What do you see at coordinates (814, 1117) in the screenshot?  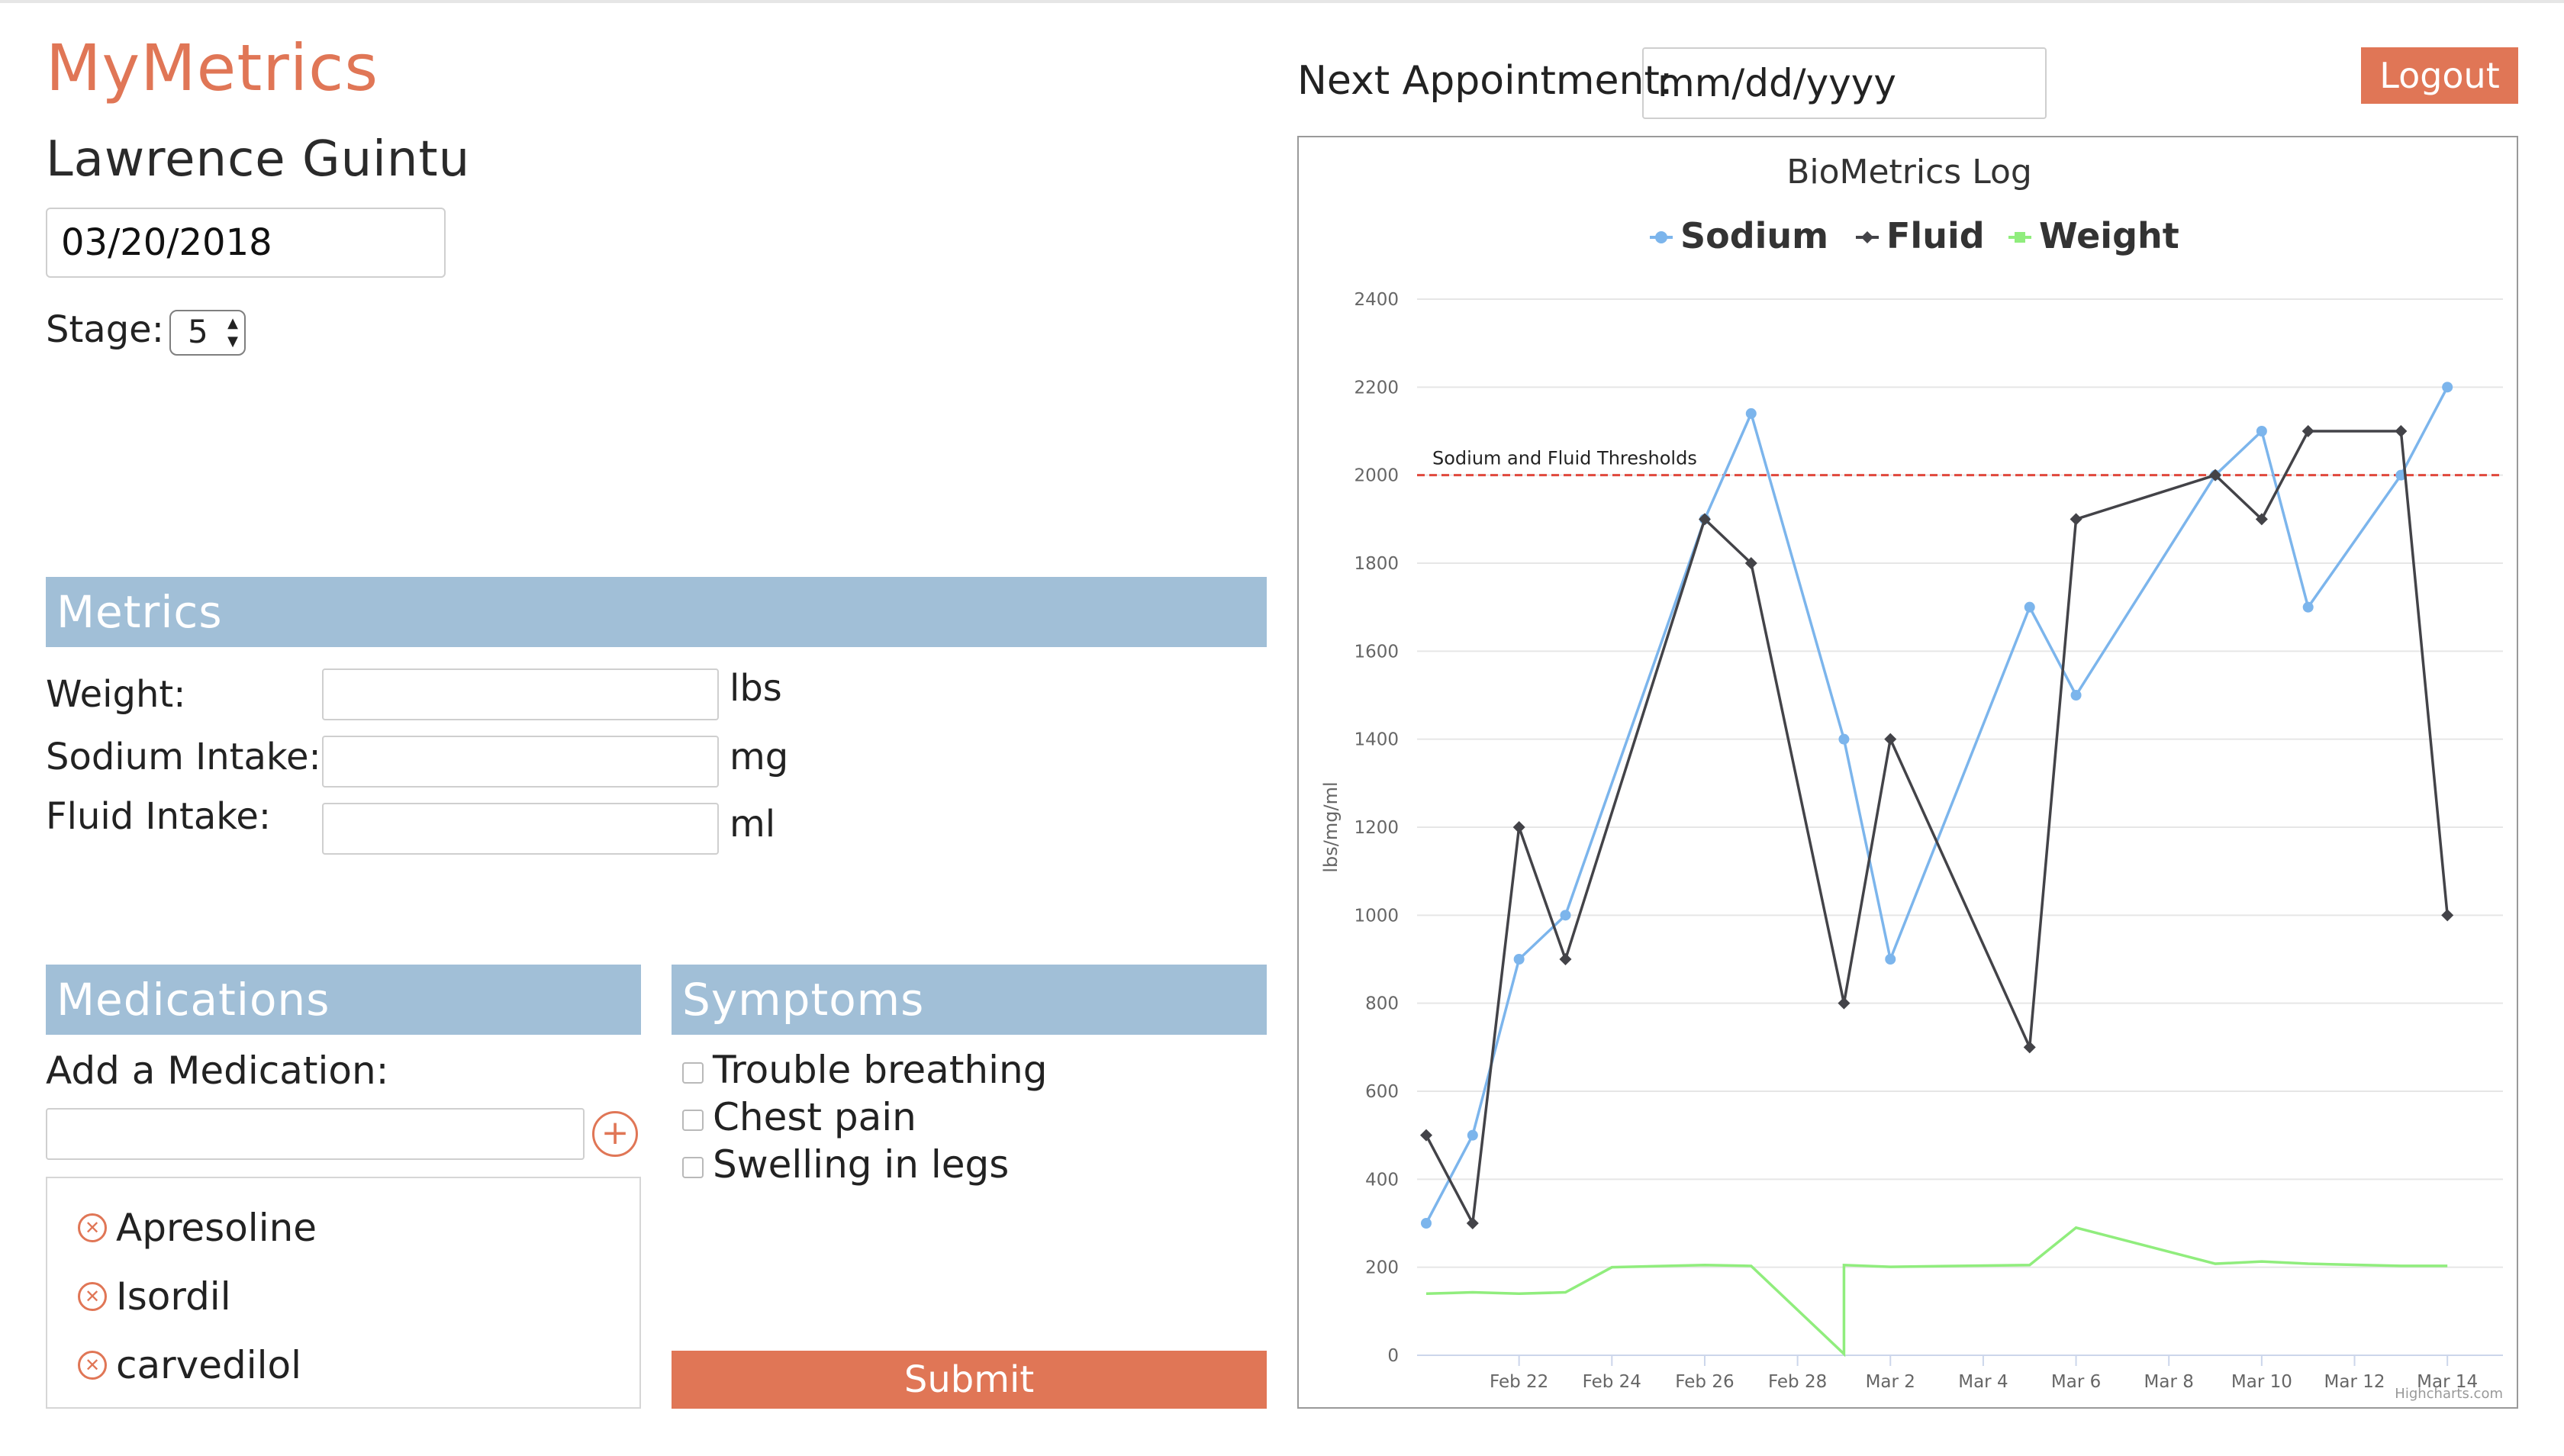 I see `symptom-label: Chest pain` at bounding box center [814, 1117].